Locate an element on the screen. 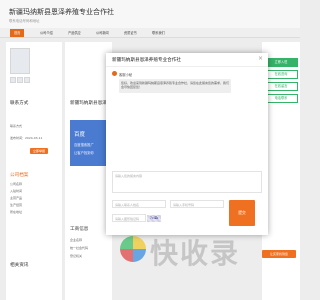 The width and height of the screenshot is (320, 300). ad-title: 百度 is located at coordinates (80, 135).